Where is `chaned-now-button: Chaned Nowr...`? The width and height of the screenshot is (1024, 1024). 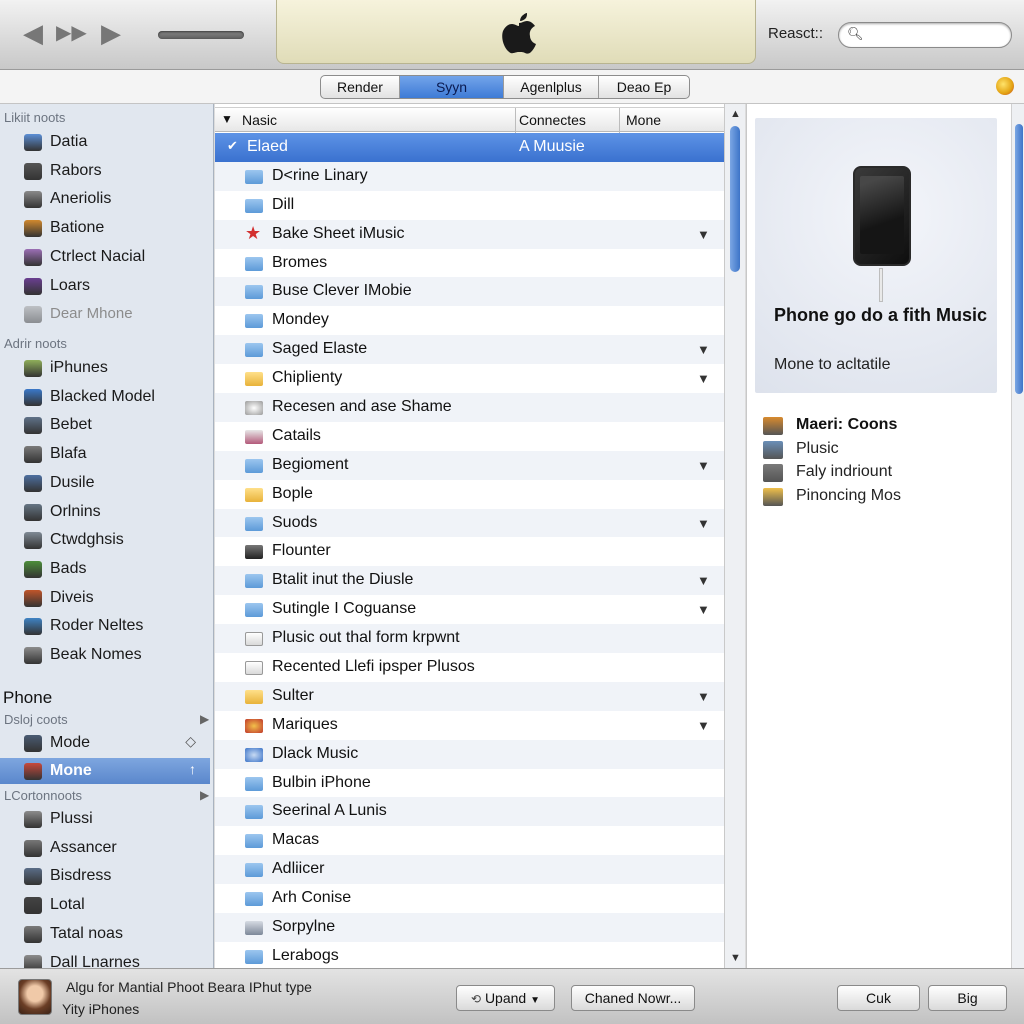
chaned-now-button: Chaned Nowr... is located at coordinates (633, 998).